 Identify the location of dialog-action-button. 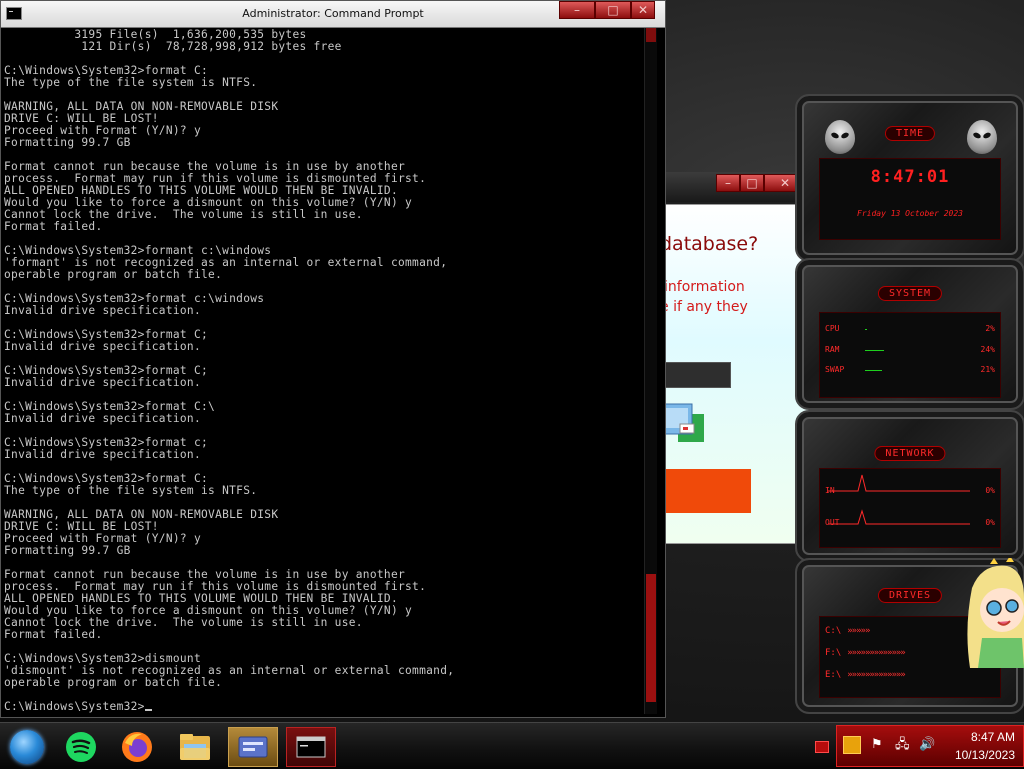
(705, 491).